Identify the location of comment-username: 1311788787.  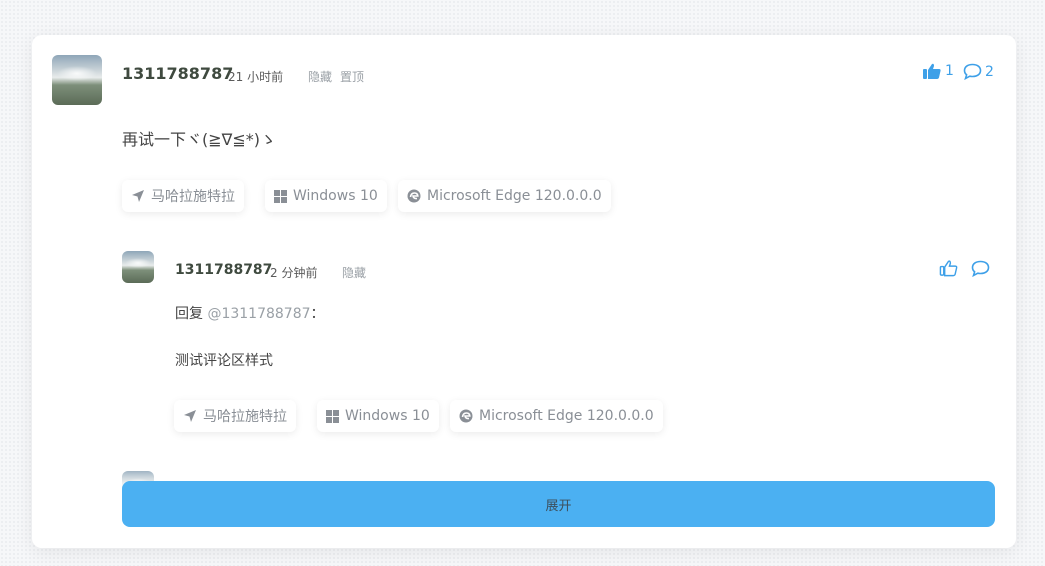
(177, 73).